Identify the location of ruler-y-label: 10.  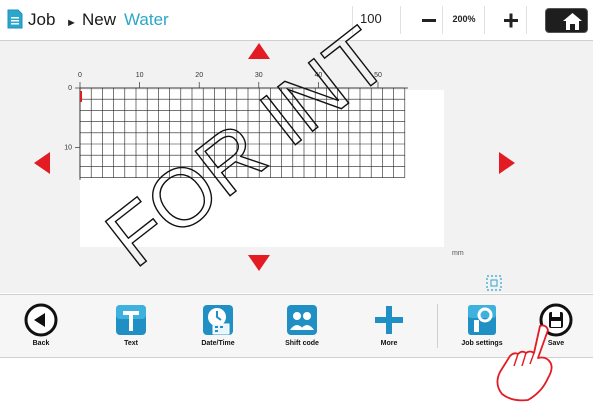
(68, 148).